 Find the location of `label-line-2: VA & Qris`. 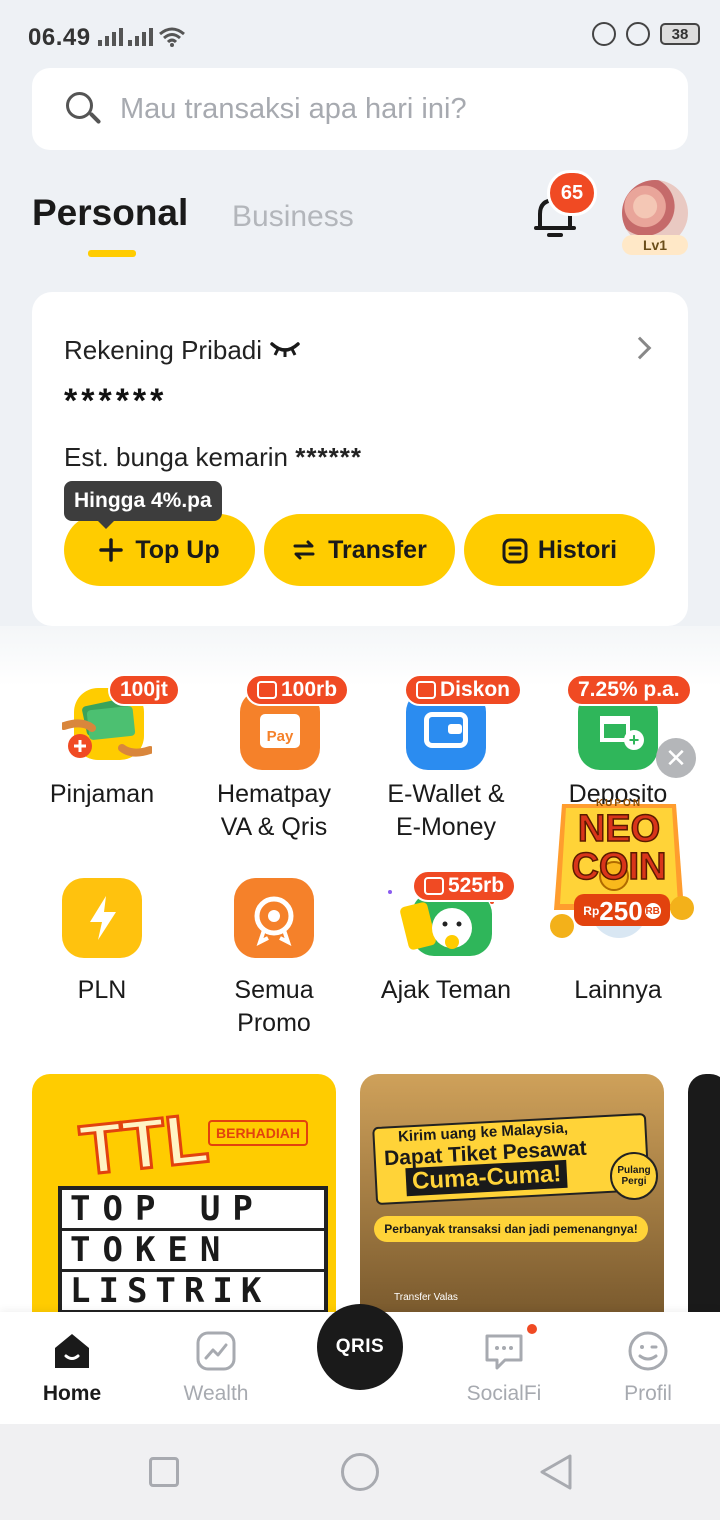

label-line-2: VA & Qris is located at coordinates (274, 827).